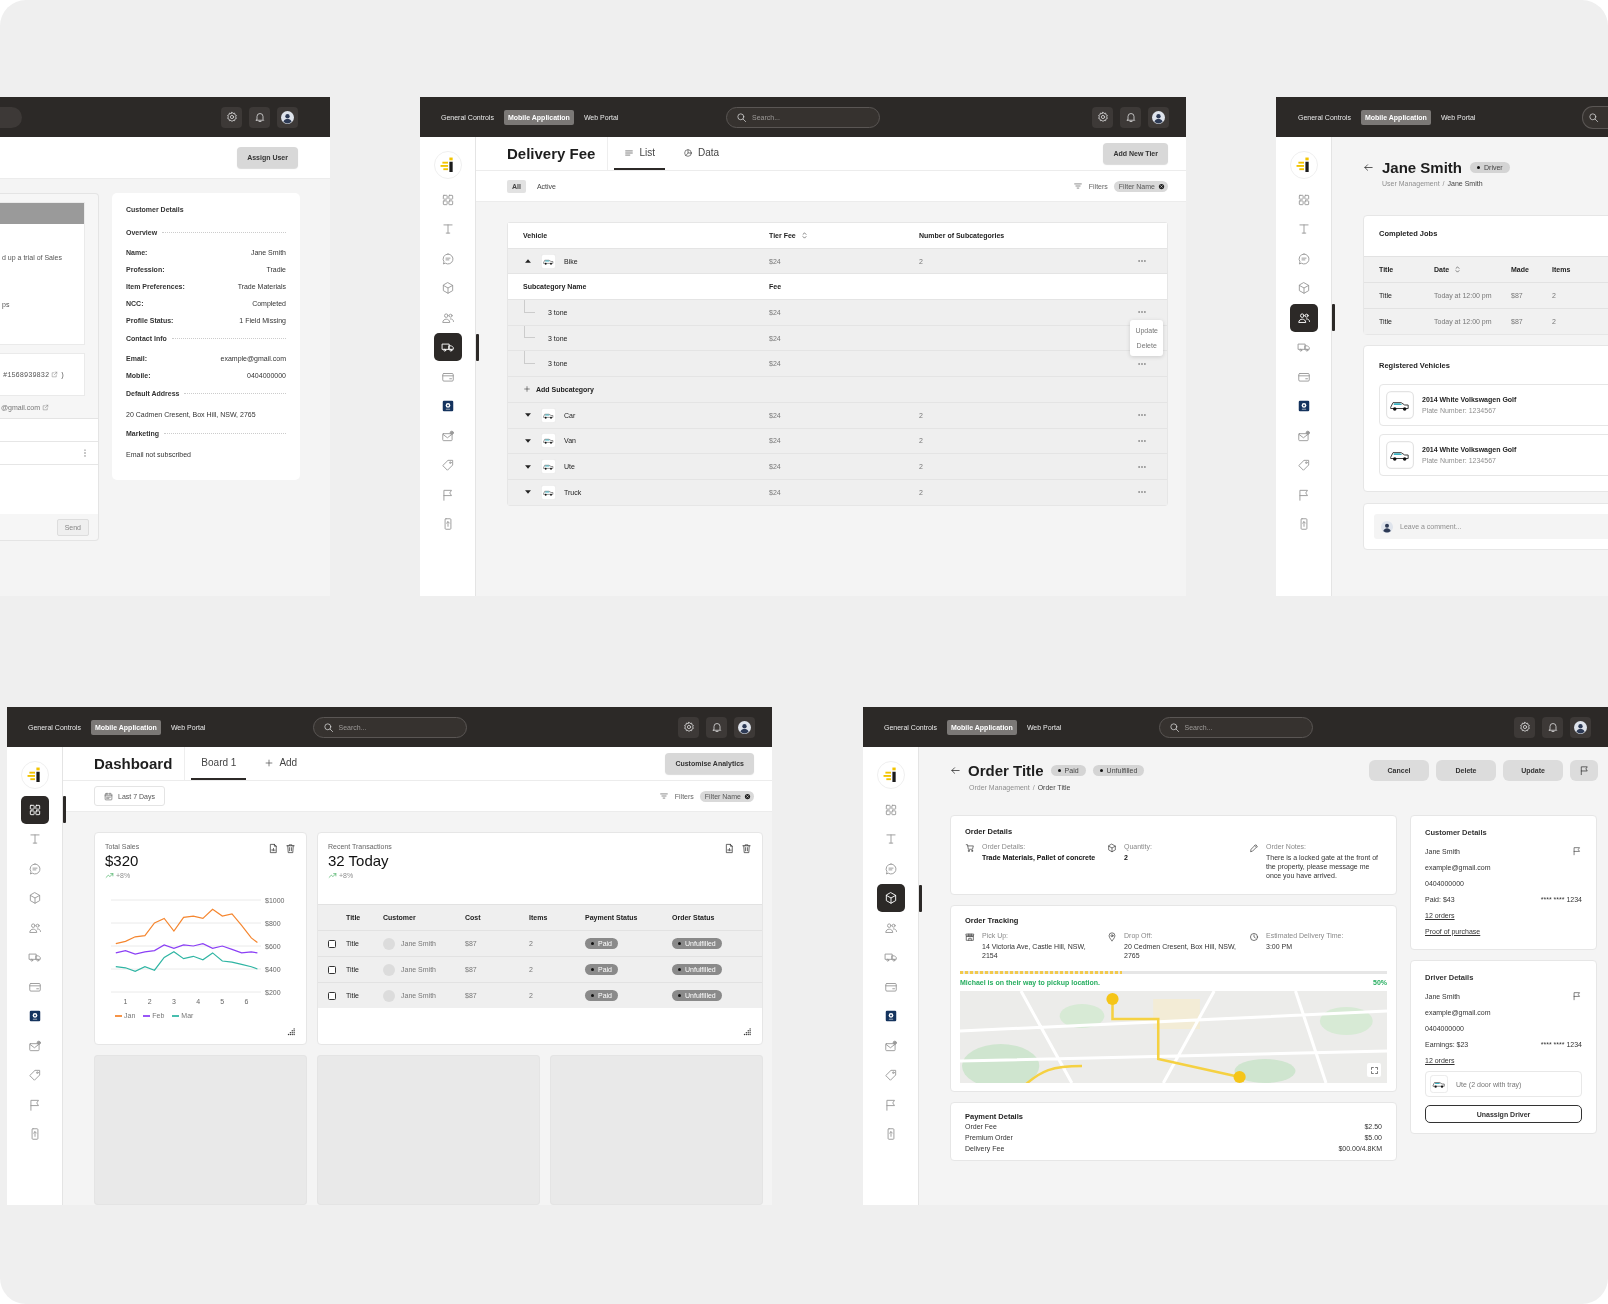 The width and height of the screenshot is (1608, 1304). What do you see at coordinates (332, 875) in the screenshot?
I see `trend-up-icon` at bounding box center [332, 875].